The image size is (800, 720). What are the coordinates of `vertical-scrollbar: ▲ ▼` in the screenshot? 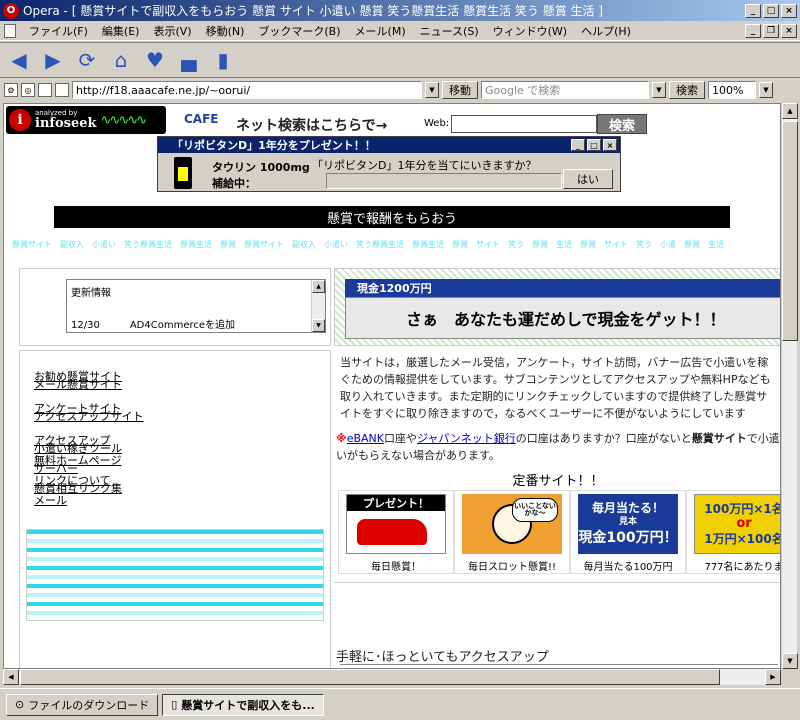 It's located at (789, 386).